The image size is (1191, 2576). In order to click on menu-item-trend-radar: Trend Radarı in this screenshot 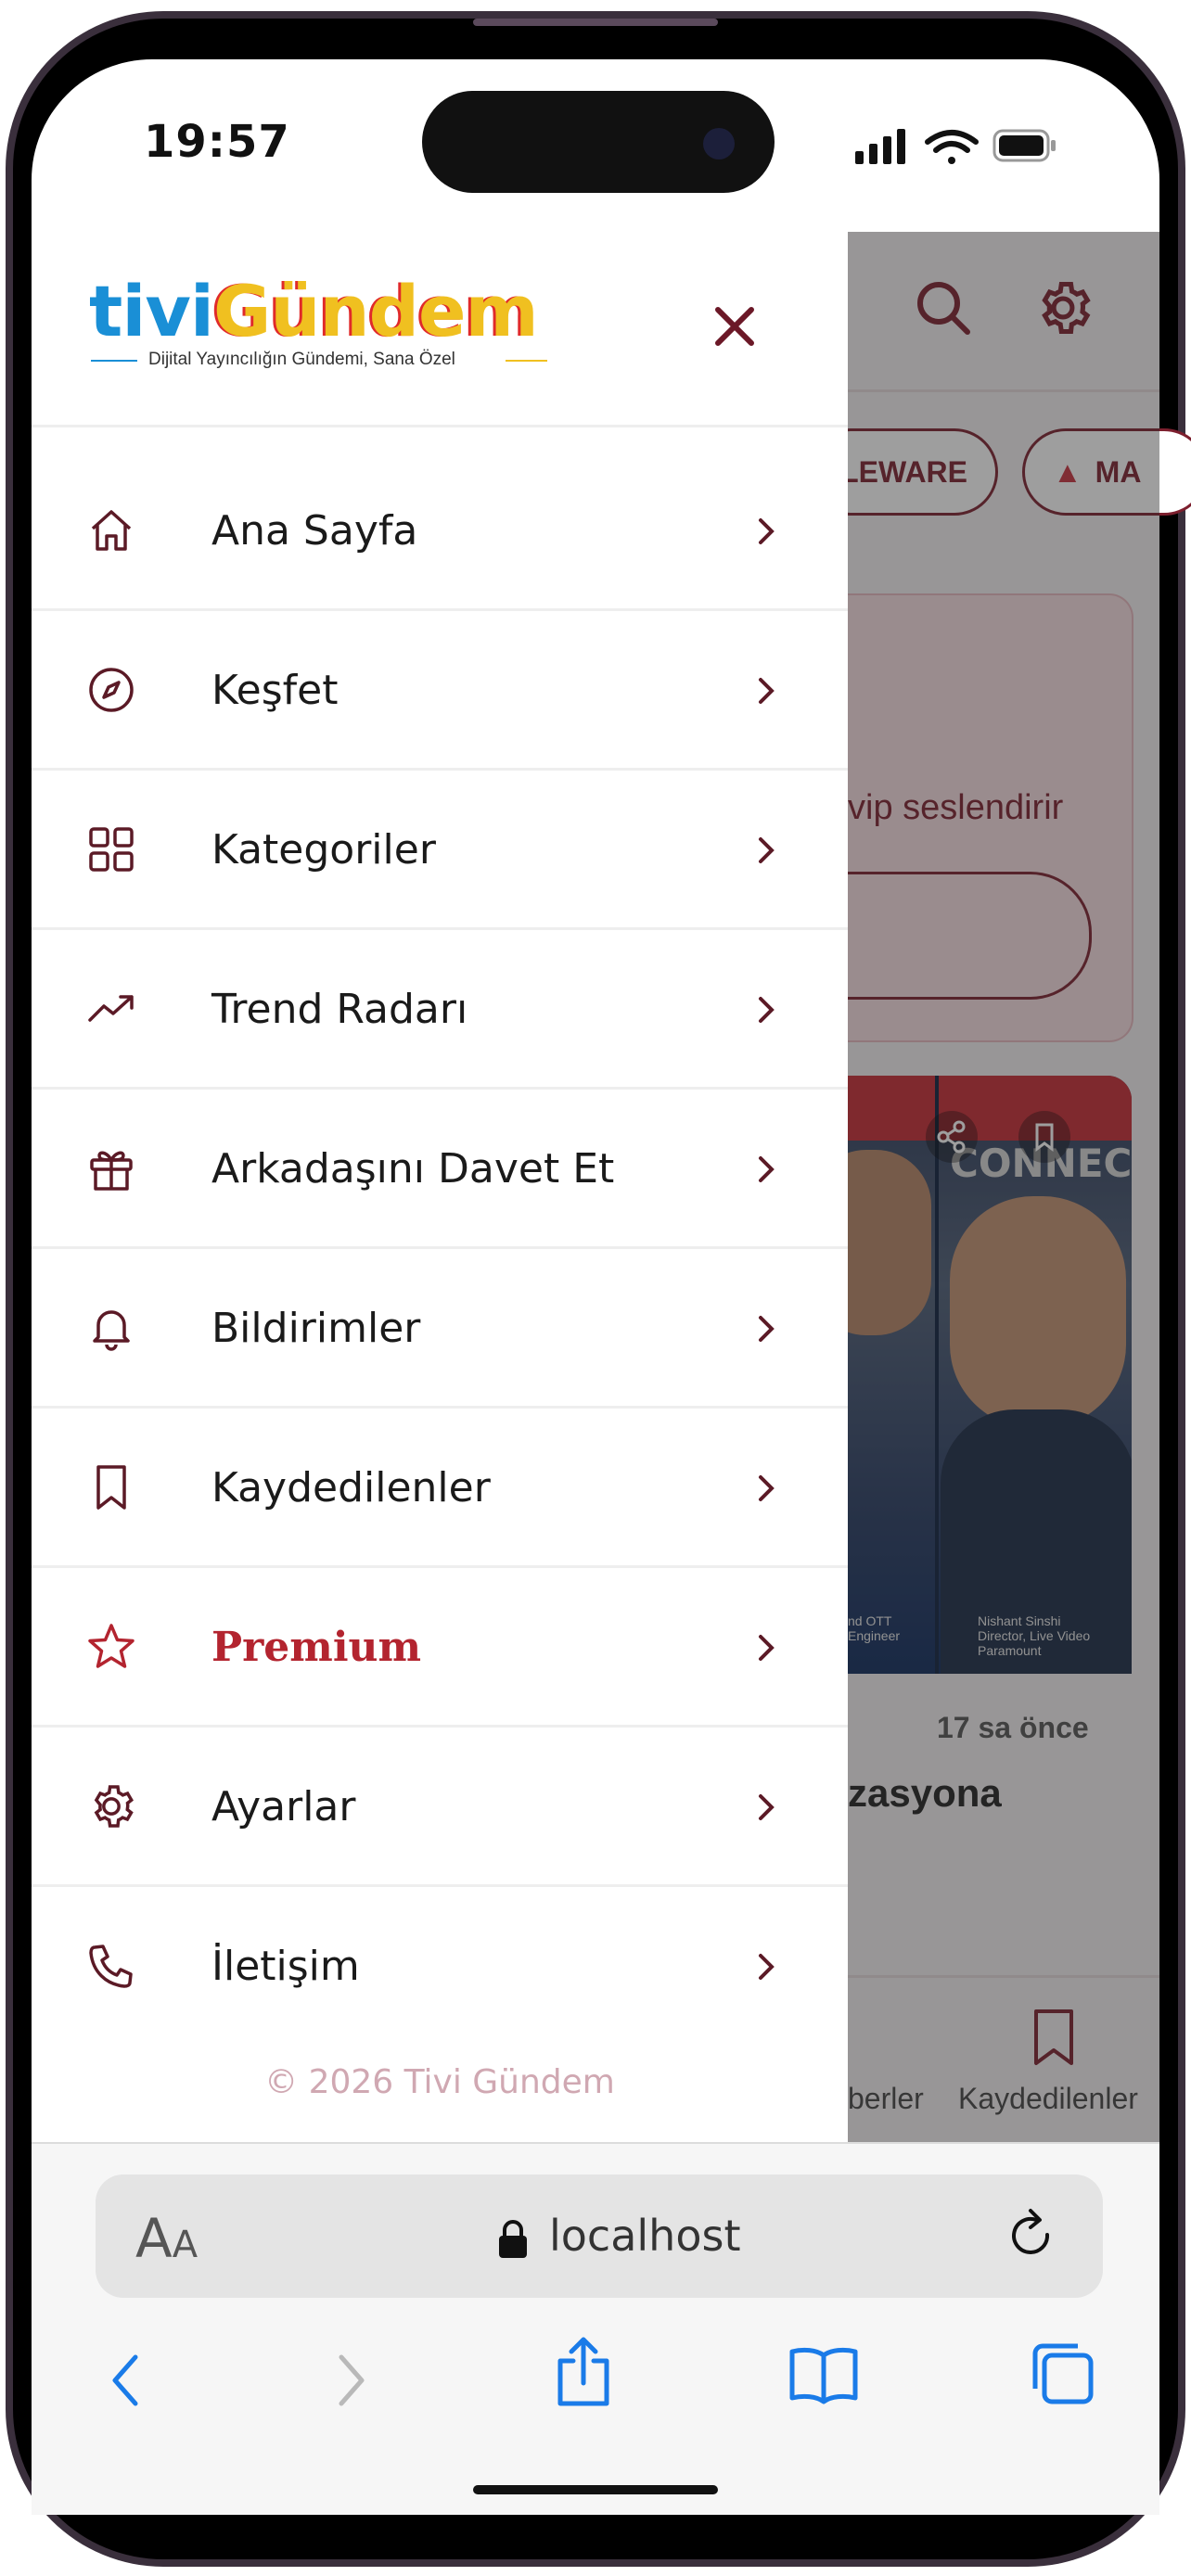, I will do `click(440, 1010)`.